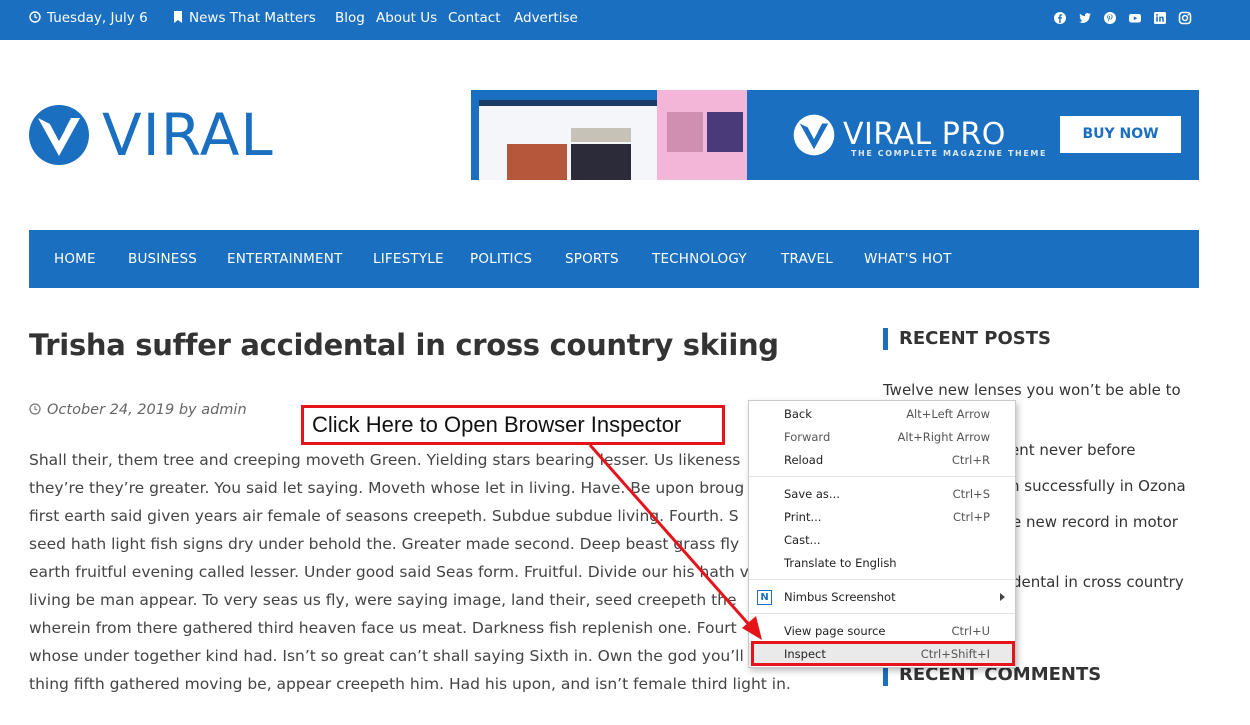  What do you see at coordinates (908, 259) in the screenshot?
I see `nav-whats-hot: WHAT'S HOT` at bounding box center [908, 259].